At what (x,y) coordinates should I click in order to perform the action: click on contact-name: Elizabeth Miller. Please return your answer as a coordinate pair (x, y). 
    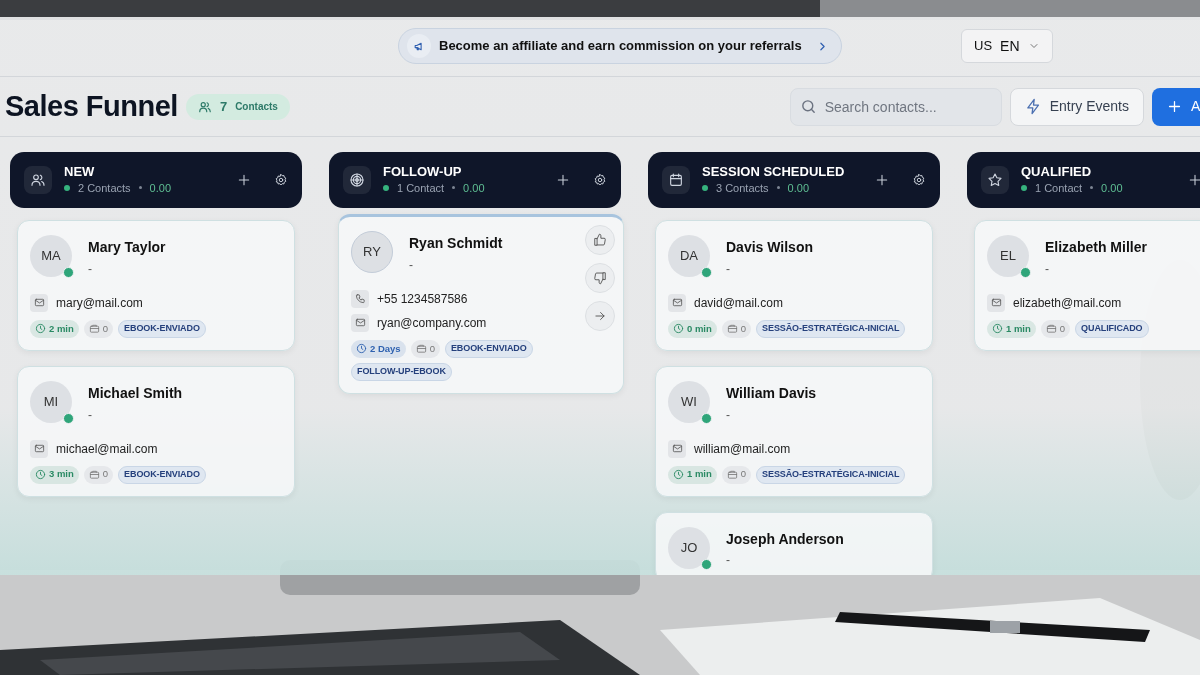
    Looking at the image, I should click on (1096, 247).